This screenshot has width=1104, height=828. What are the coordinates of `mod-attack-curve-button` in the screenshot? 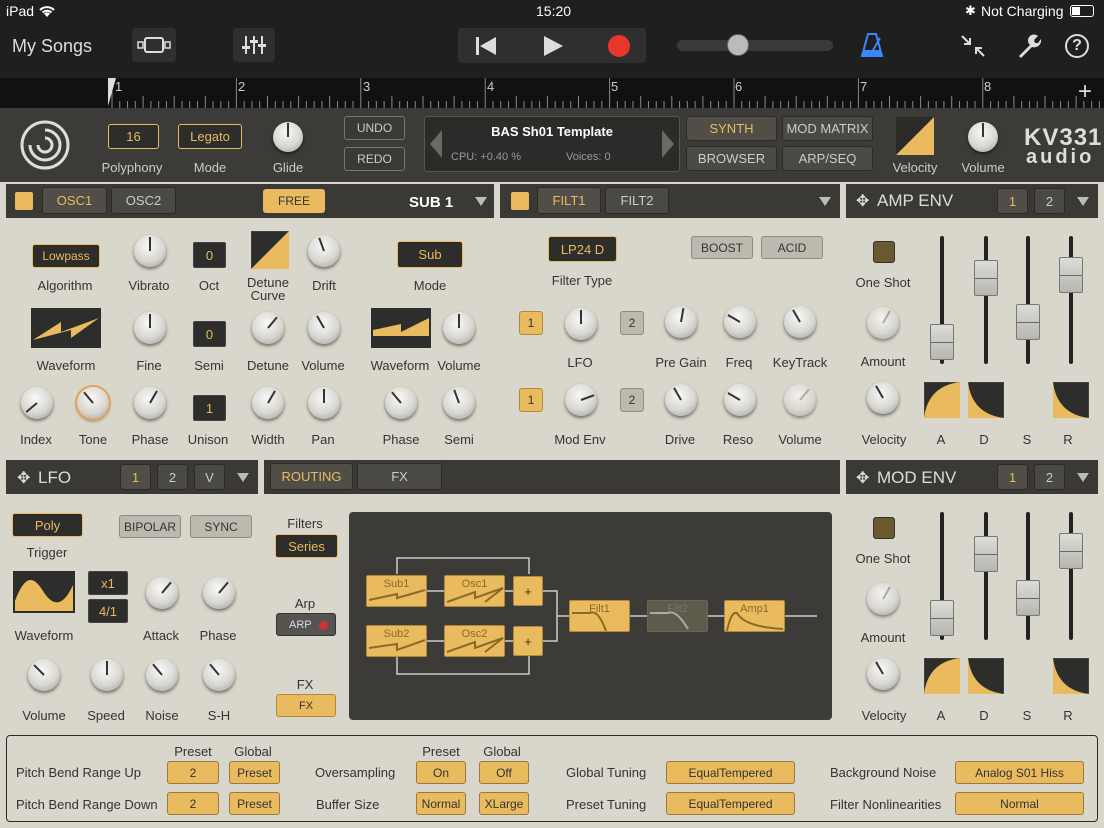 It's located at (942, 676).